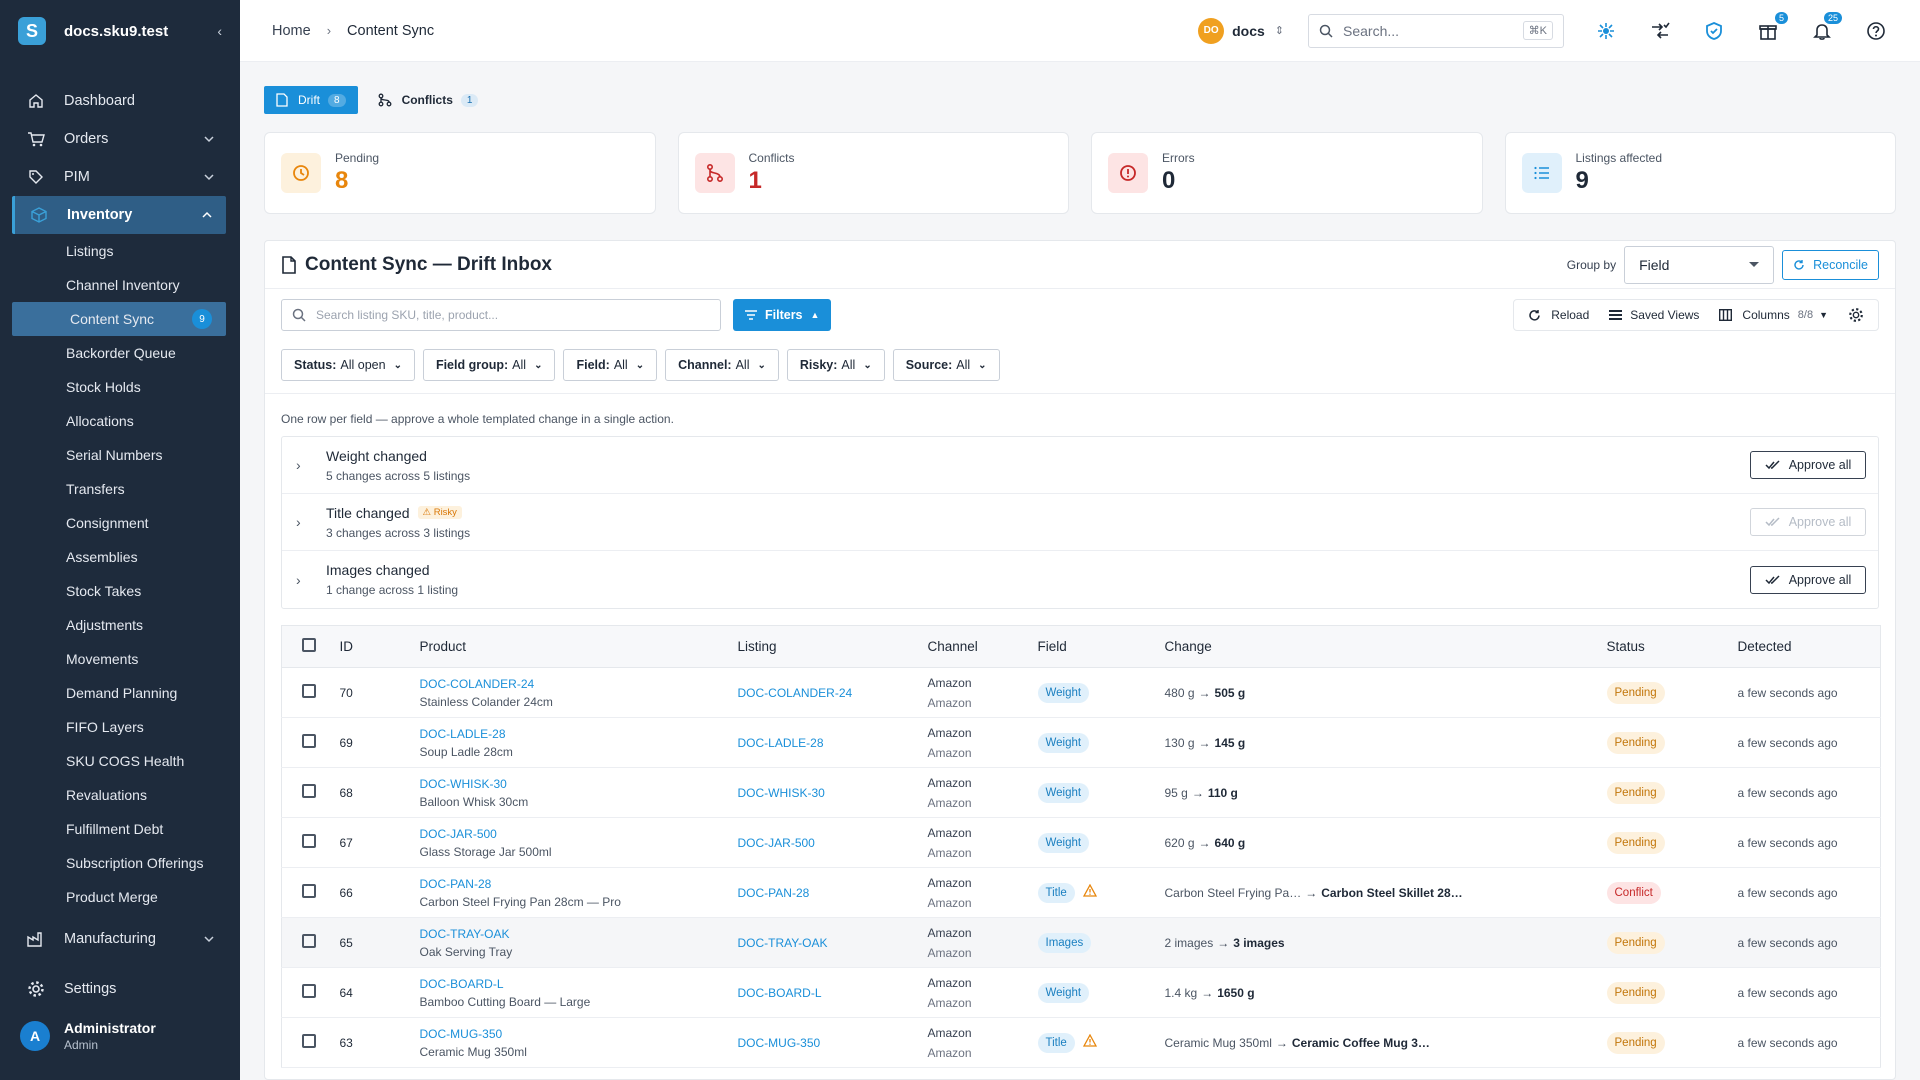  Describe the element at coordinates (120, 557) in the screenshot. I see `sidebar-item-assemblies: Assemblies` at that location.